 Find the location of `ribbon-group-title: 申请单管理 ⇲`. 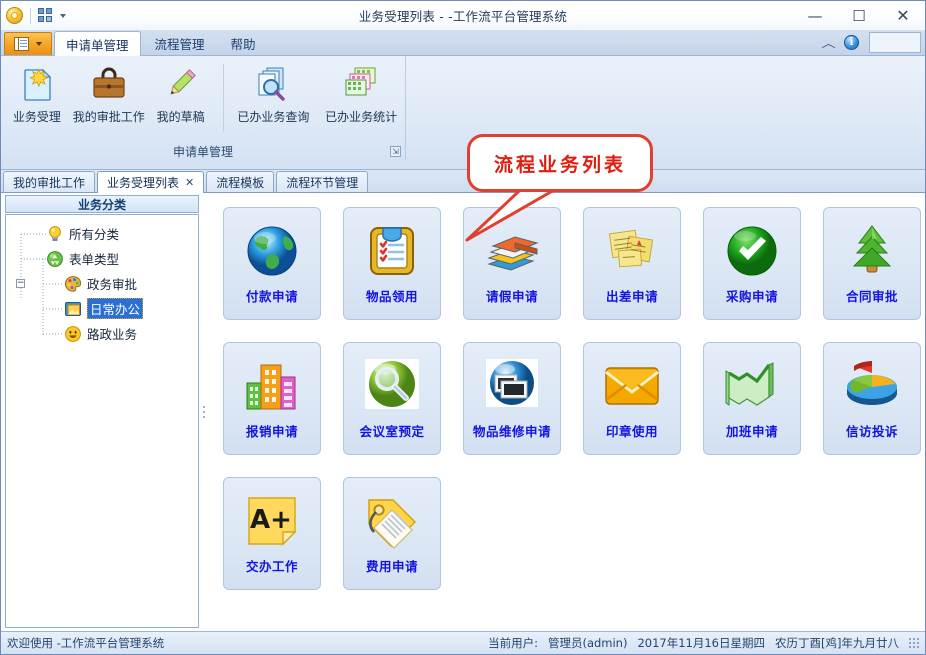

ribbon-group-title: 申请单管理 ⇲ is located at coordinates (203, 151).